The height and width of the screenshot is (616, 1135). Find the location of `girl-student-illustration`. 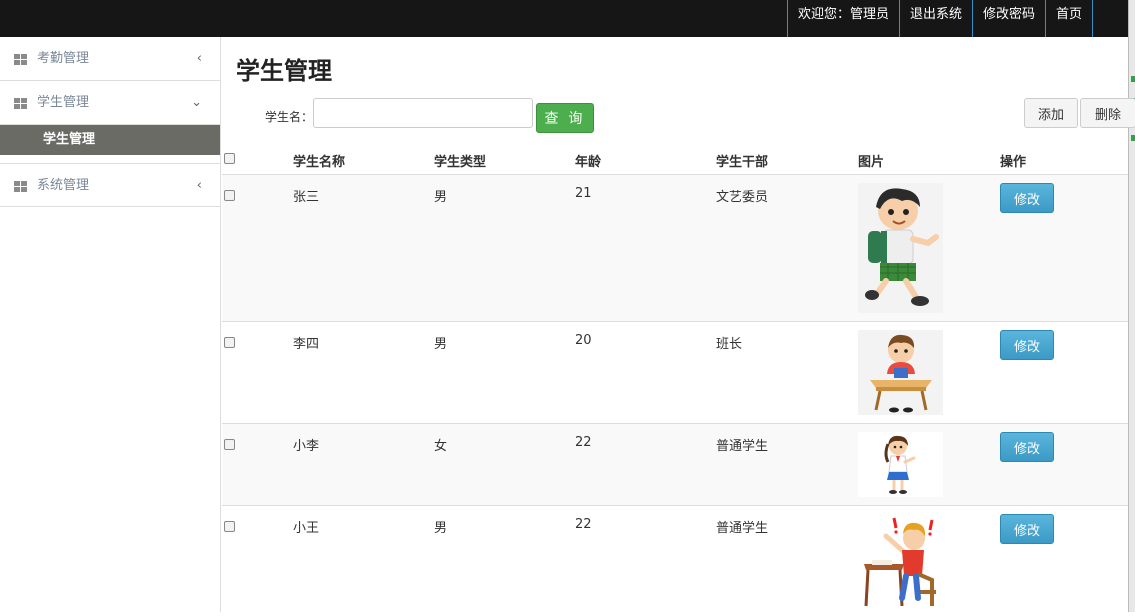

girl-student-illustration is located at coordinates (900, 464).